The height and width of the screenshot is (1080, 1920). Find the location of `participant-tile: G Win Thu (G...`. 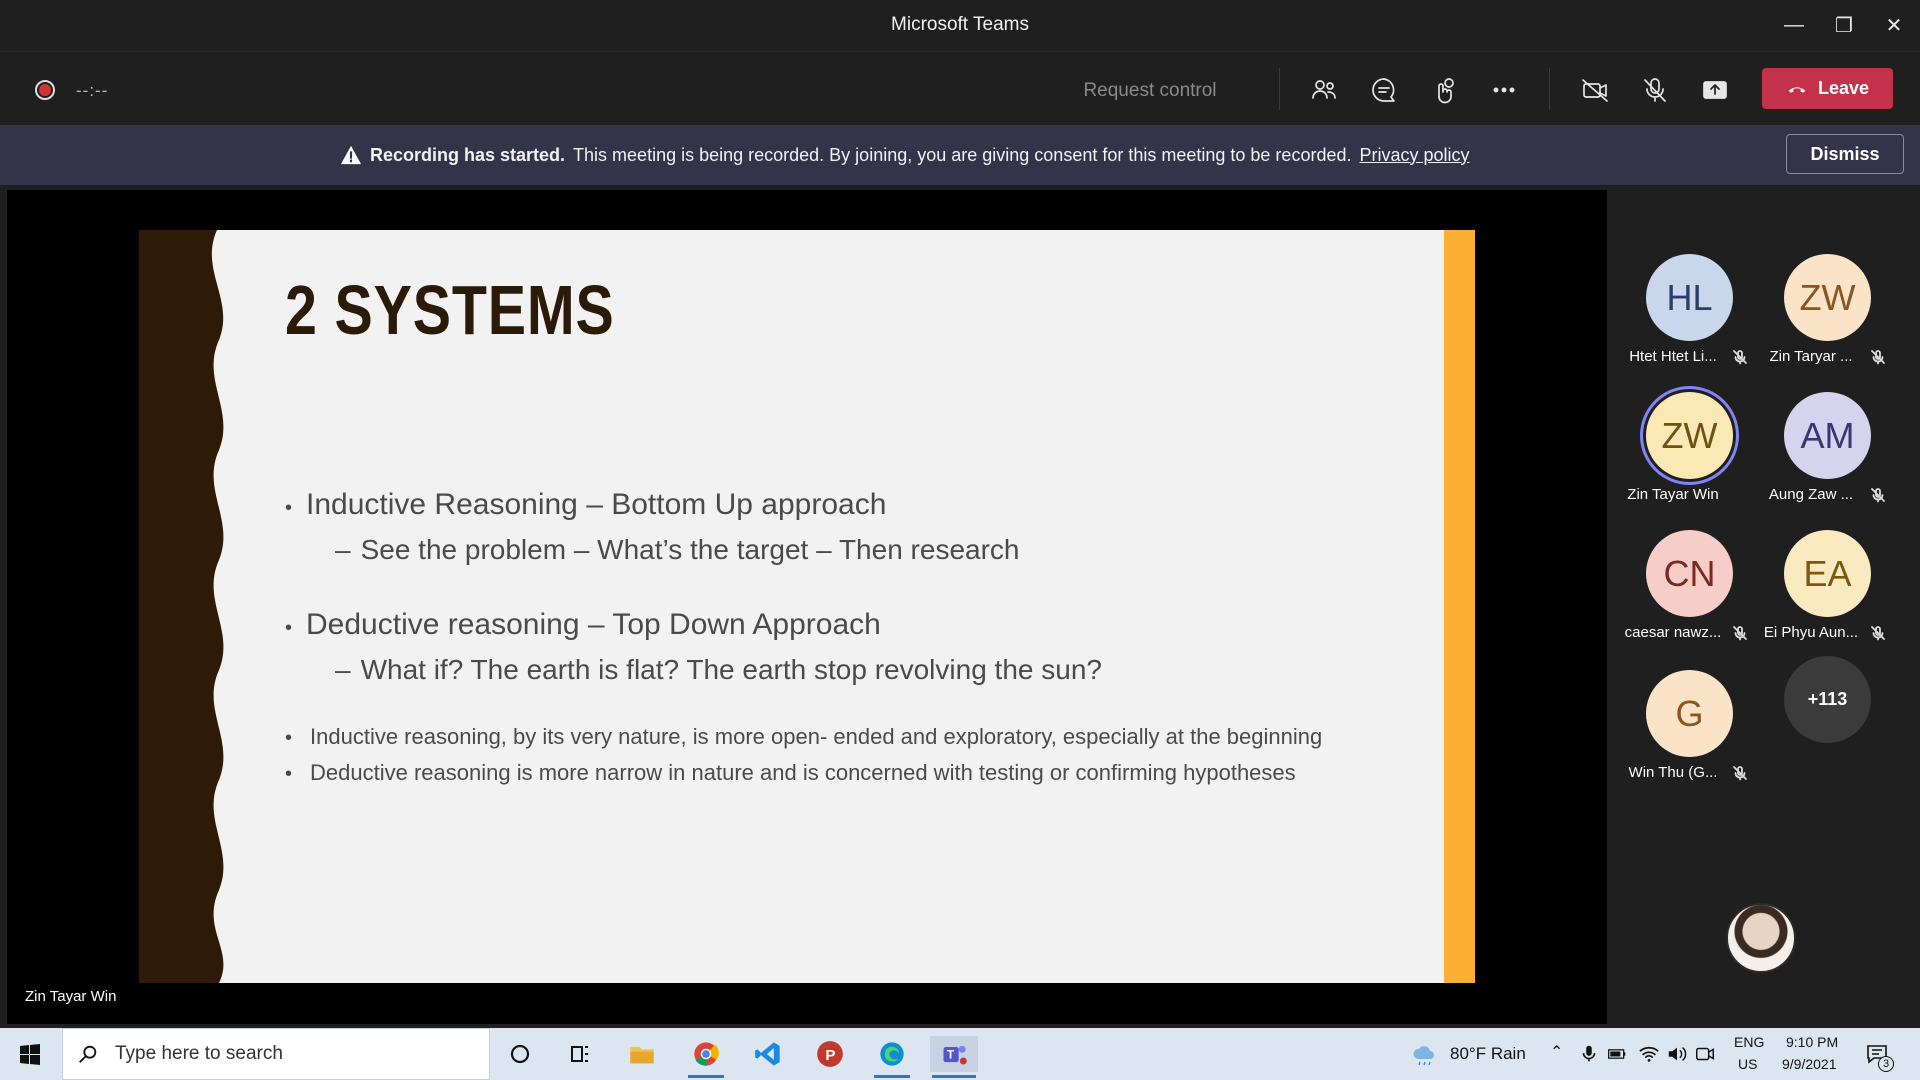

participant-tile: G Win Thu (G... is located at coordinates (1682, 725).